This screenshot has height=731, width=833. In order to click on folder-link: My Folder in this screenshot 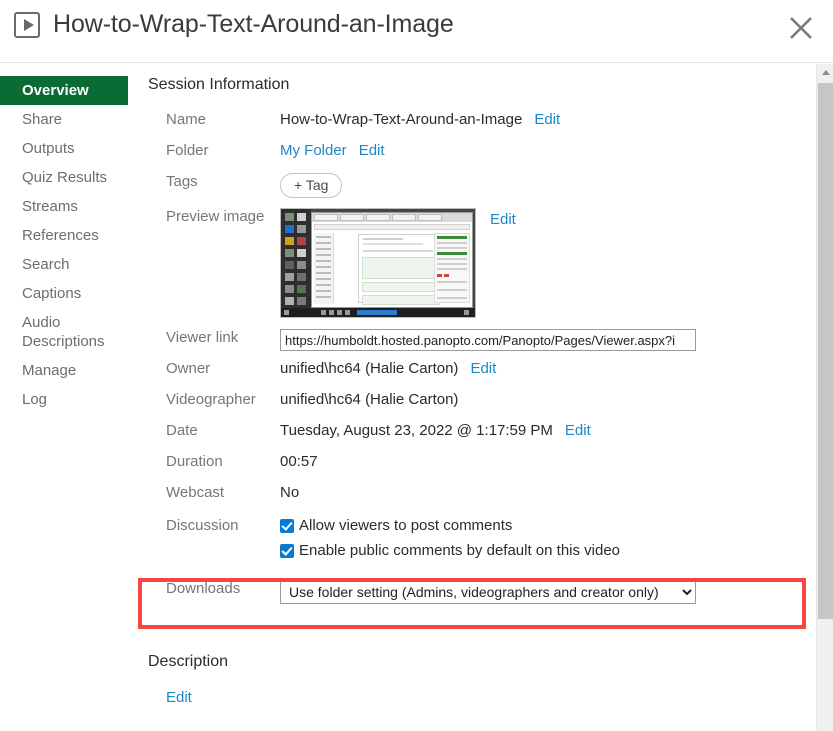, I will do `click(313, 150)`.